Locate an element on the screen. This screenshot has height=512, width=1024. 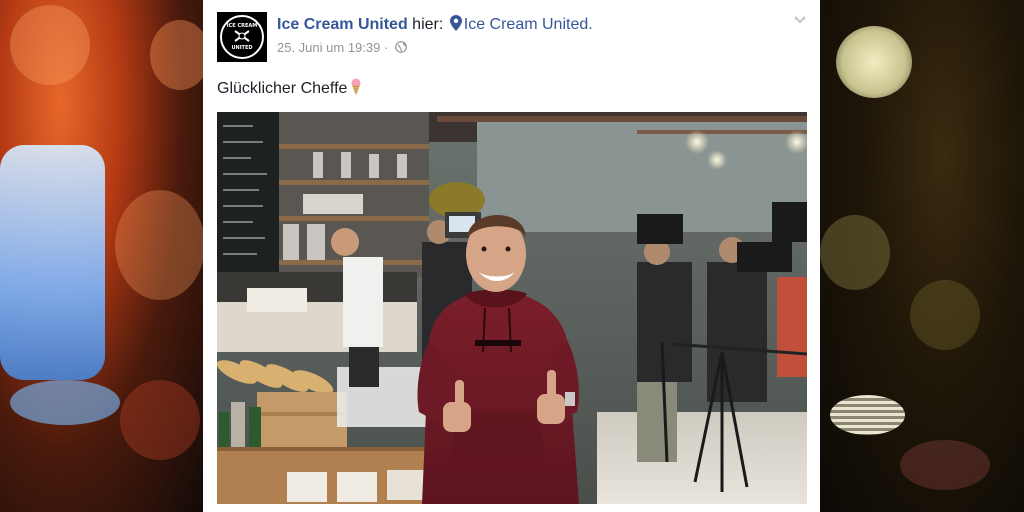
page-avatar: ICE CREAM UNITED is located at coordinates (242, 37).